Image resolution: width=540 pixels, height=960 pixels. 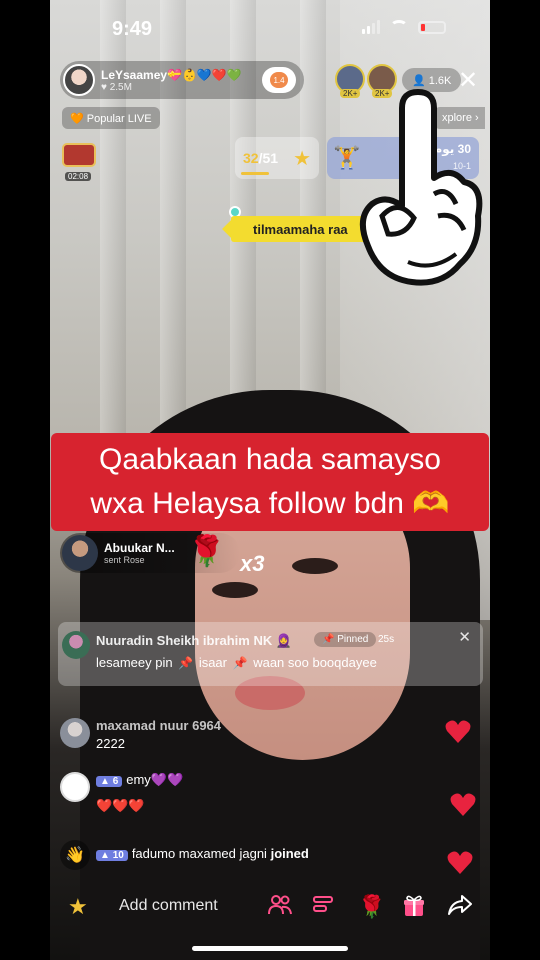 What do you see at coordinates (168, 906) in the screenshot?
I see `comment-input: Add comment` at bounding box center [168, 906].